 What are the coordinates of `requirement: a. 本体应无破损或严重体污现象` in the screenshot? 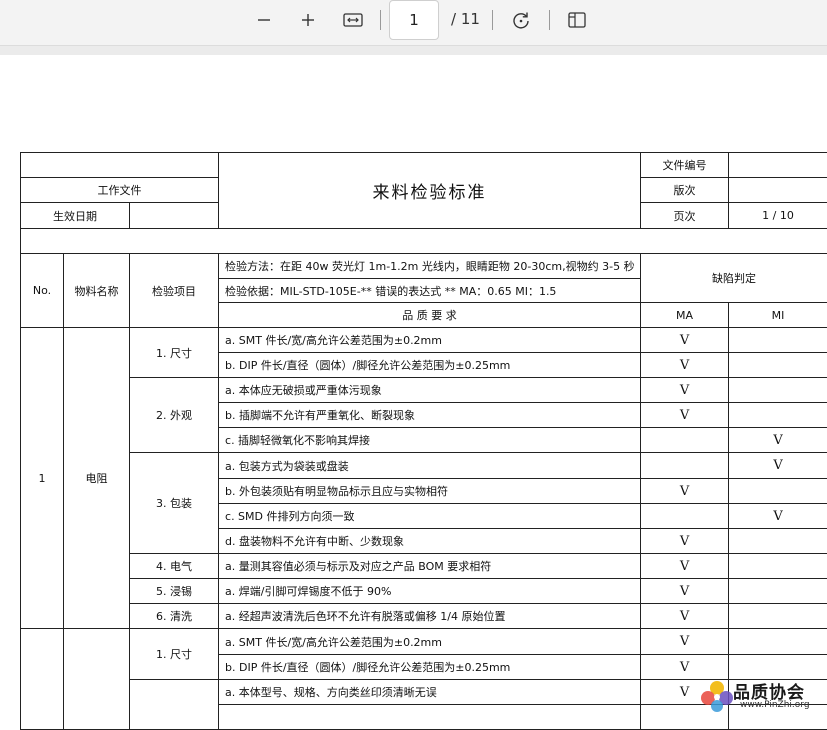 It's located at (430, 390).